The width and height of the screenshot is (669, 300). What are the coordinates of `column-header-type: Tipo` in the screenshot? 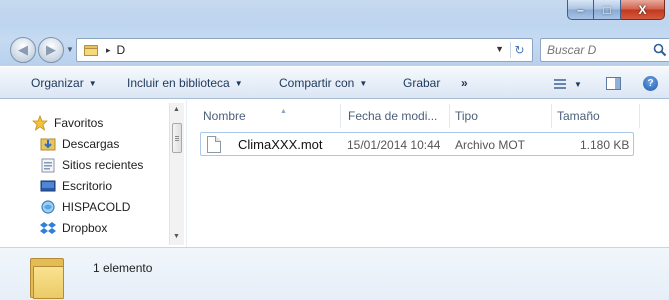 It's located at (466, 116).